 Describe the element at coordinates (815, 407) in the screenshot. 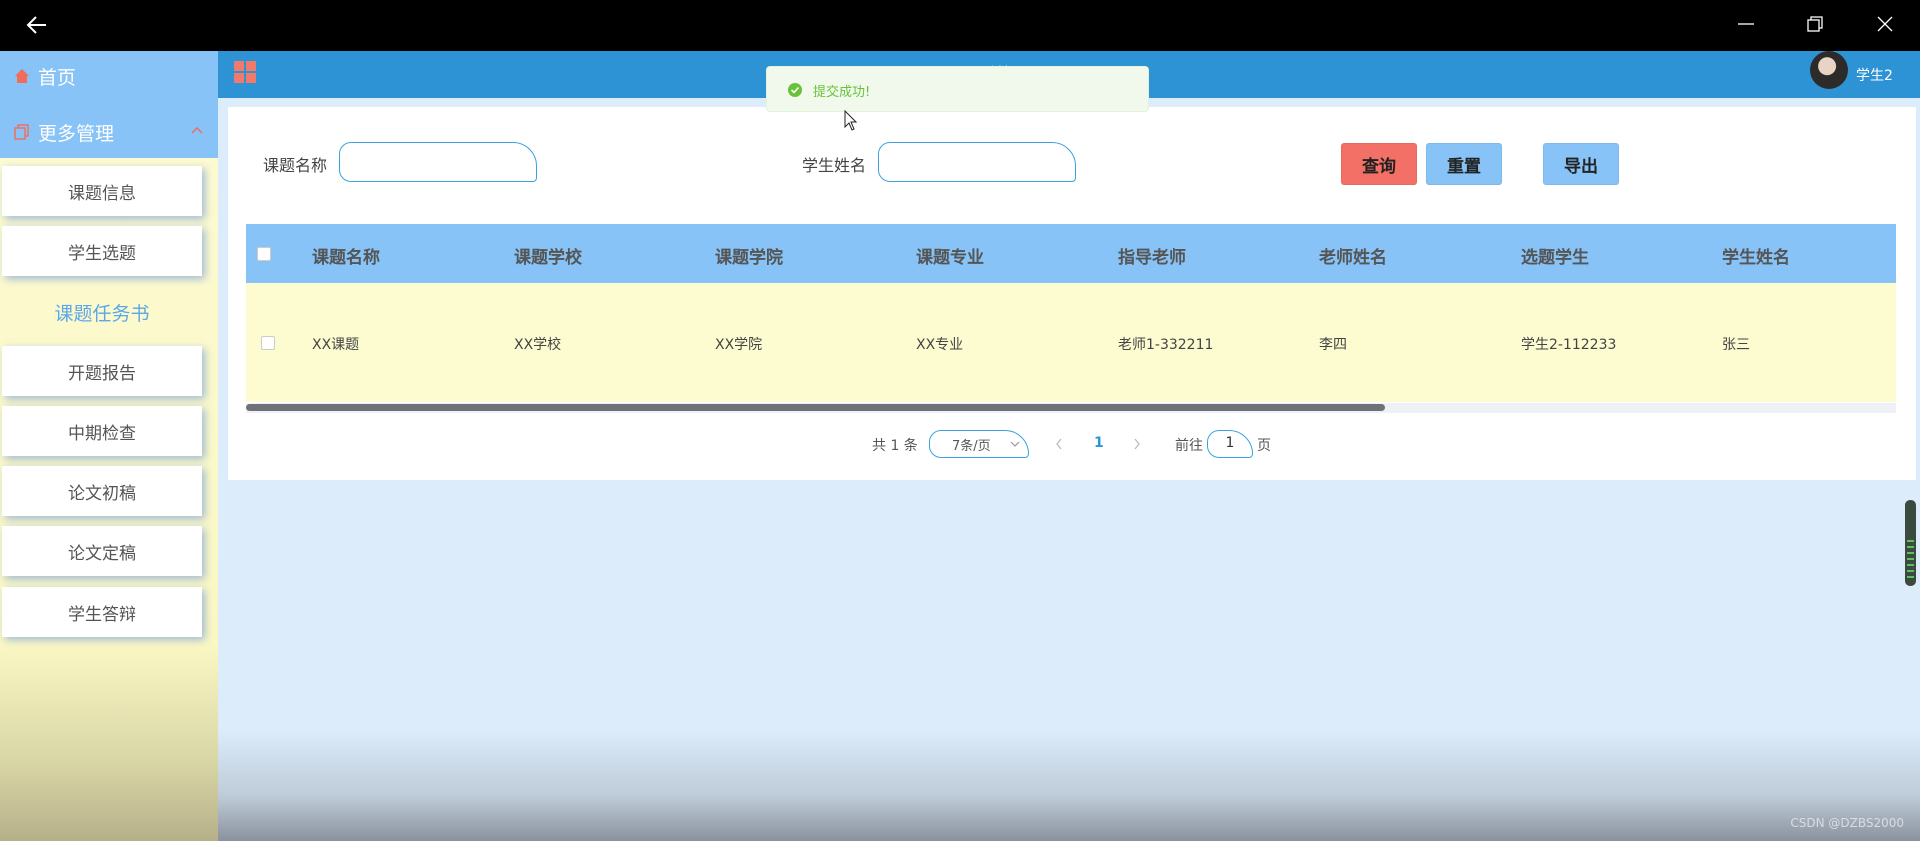

I see `scrollbar-thumb` at that location.